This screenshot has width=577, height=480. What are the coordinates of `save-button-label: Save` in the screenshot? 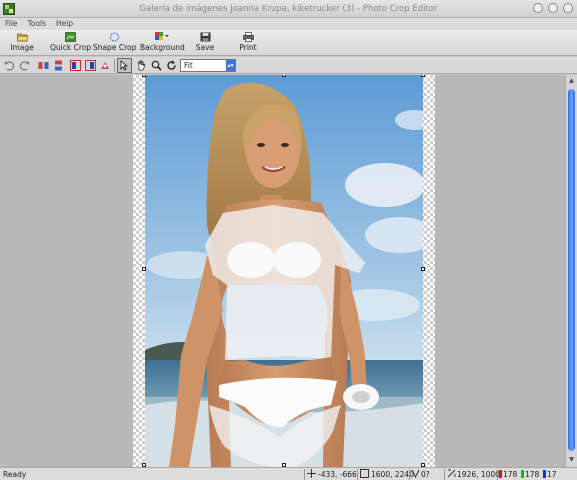 It's located at (205, 47).